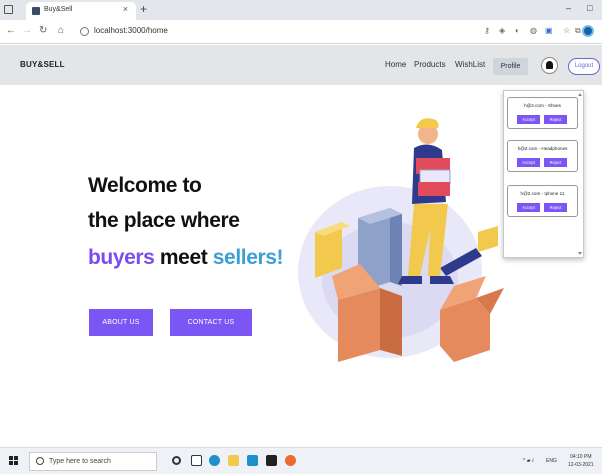  I want to click on contact-us-button: CONTACT US, so click(211, 322).